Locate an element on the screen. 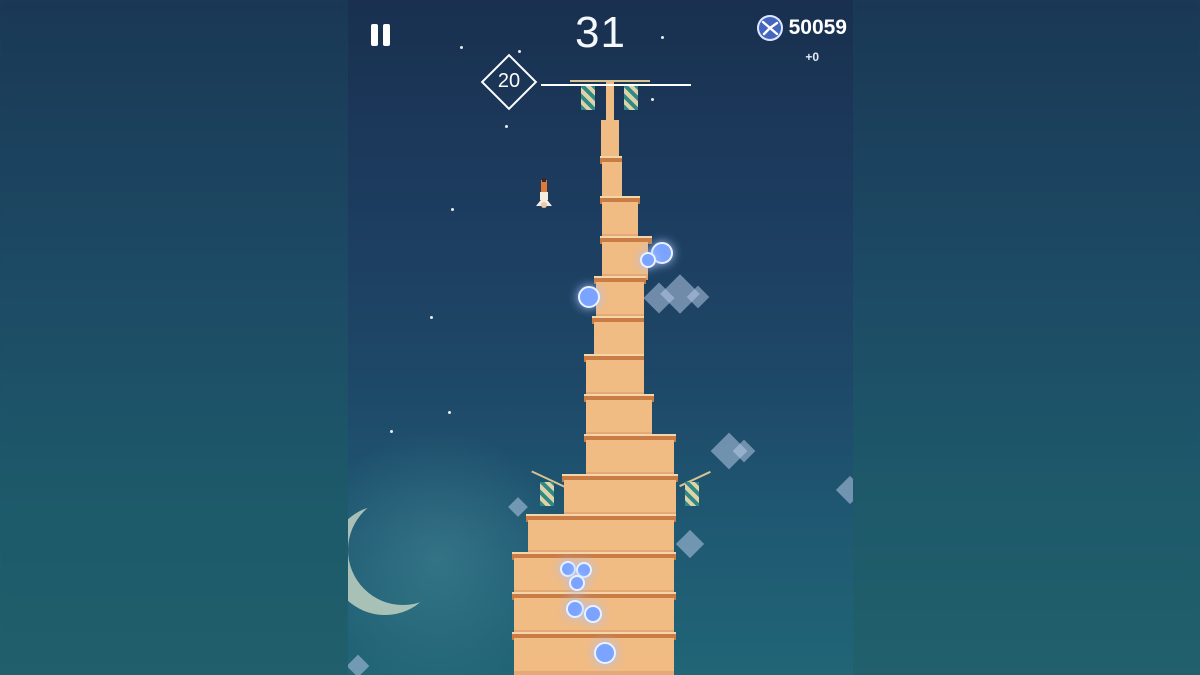  marker-level: 20 is located at coordinates (509, 81).